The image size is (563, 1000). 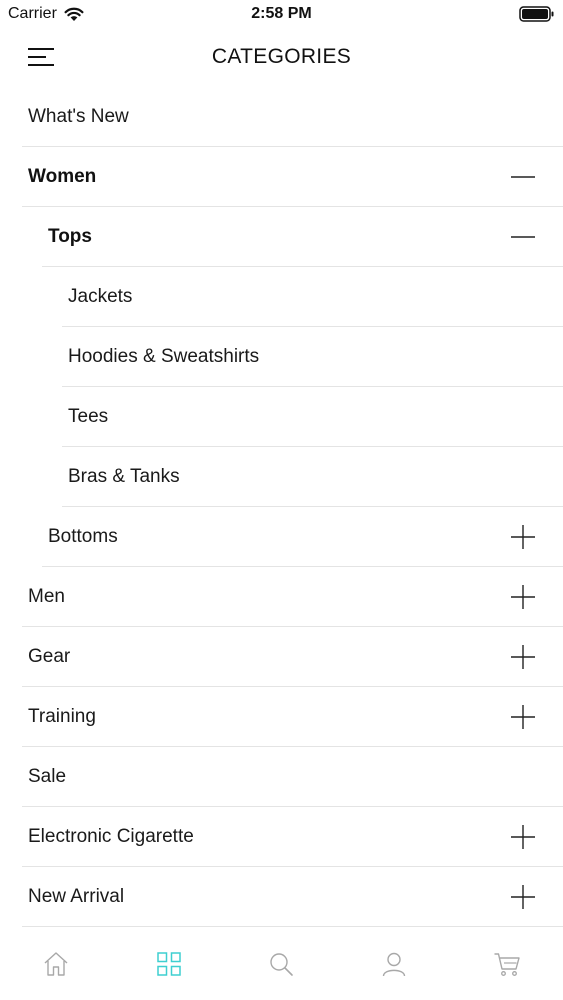 What do you see at coordinates (302, 537) in the screenshot?
I see `category-row: Bottoms` at bounding box center [302, 537].